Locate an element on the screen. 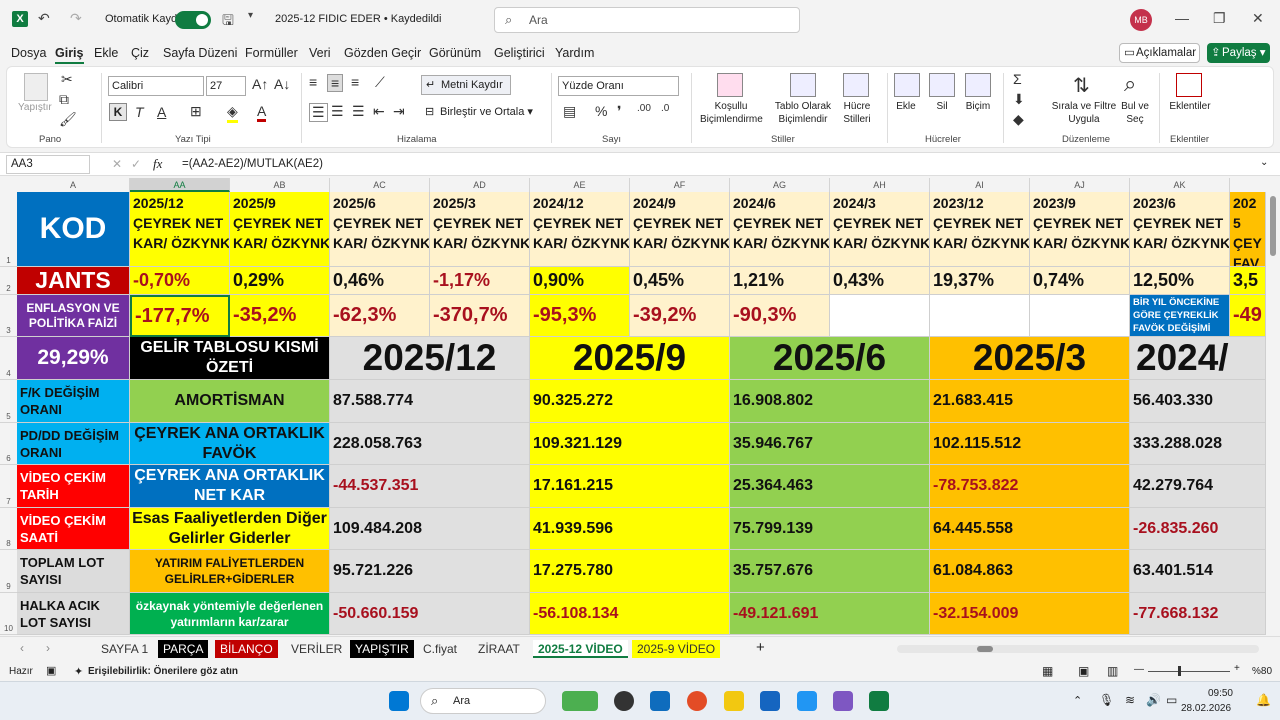 The height and width of the screenshot is (720, 1280). notification-icon: 🔔 is located at coordinates (1263, 700).